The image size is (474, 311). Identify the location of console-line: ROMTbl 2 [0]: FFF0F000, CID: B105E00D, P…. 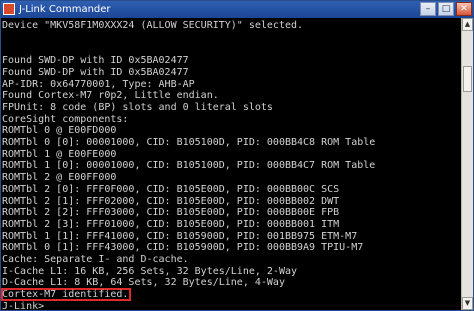
(171, 189).